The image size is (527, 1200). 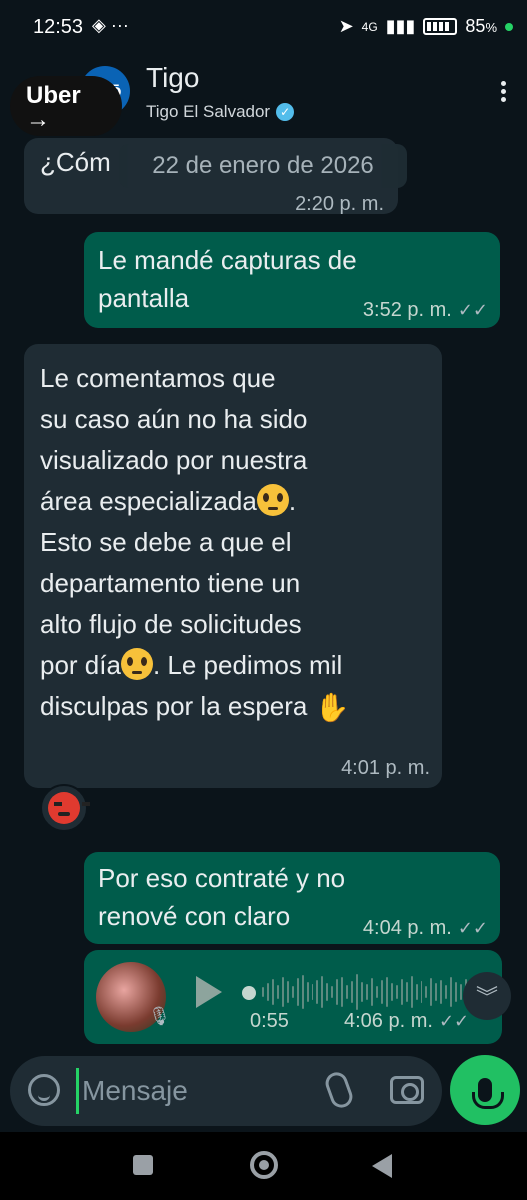 I want to click on nav-back-icon, so click(x=382, y=1166).